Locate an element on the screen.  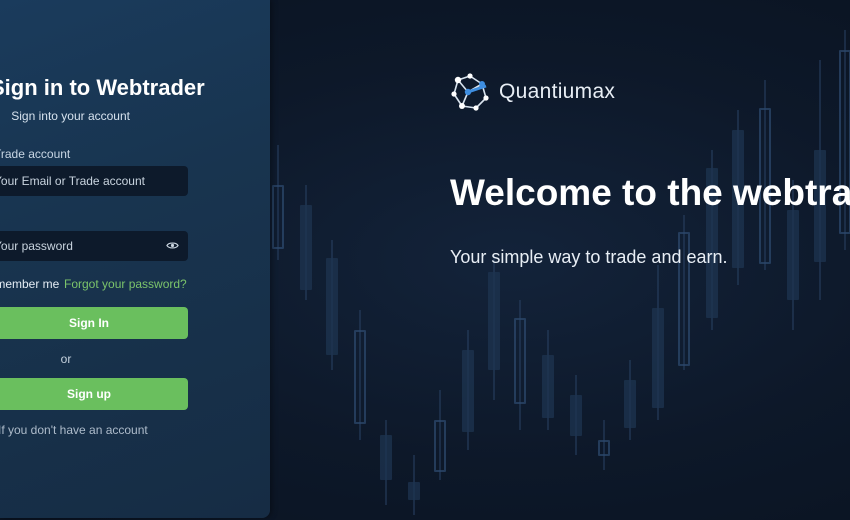
no-account-text: If you don't have an account is located at coordinates (74, 430).